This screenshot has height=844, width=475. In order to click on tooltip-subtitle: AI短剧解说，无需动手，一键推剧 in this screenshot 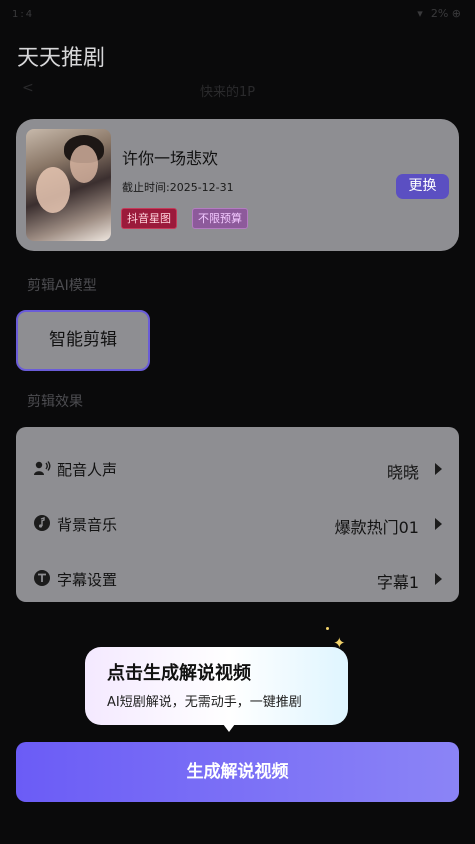, I will do `click(204, 702)`.